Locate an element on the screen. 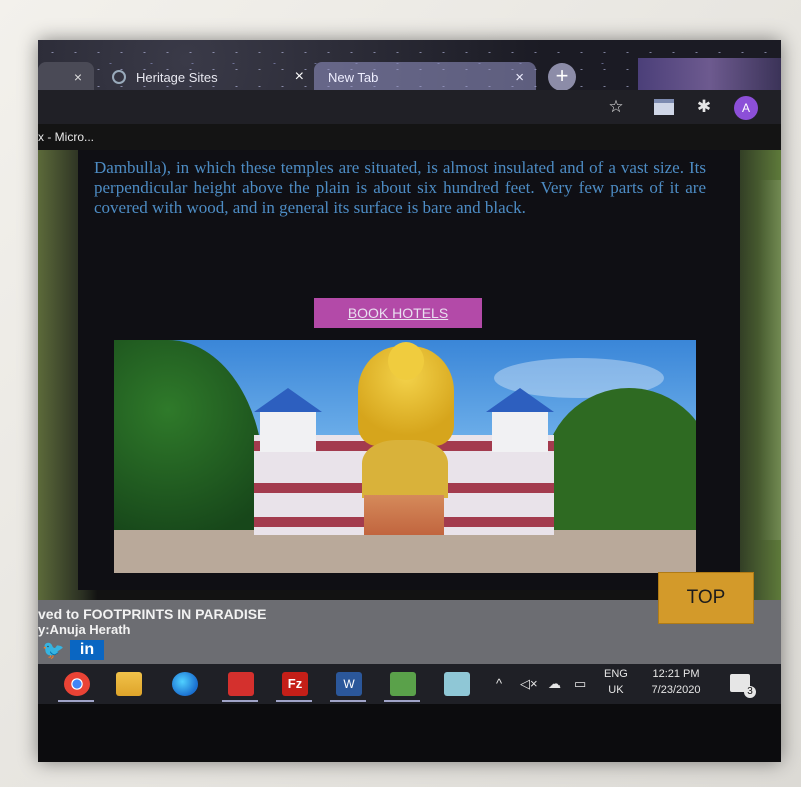 This screenshot has height=787, width=801. extension-icon is located at coordinates (664, 107).